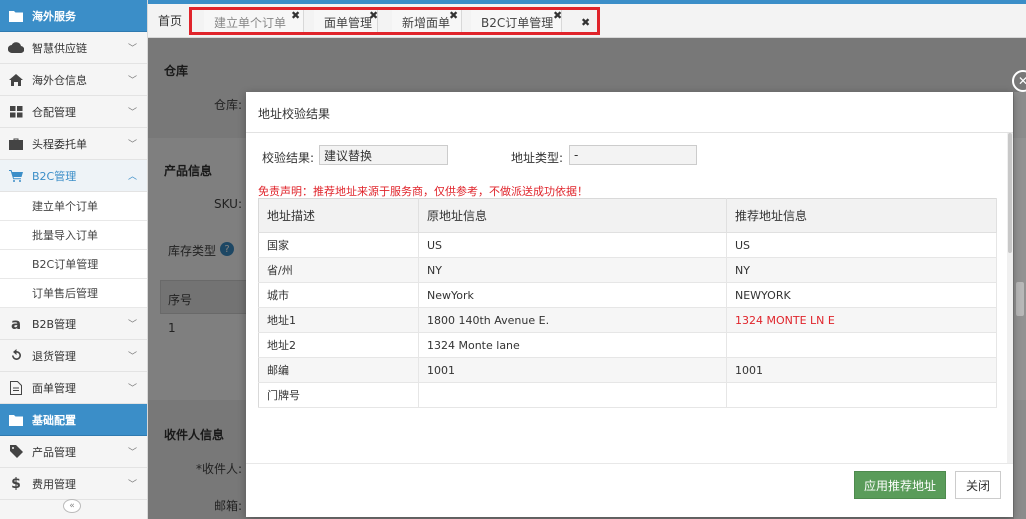 This screenshot has width=1026, height=519. What do you see at coordinates (861, 245) in the screenshot?
I see `recommended-value: US` at bounding box center [861, 245].